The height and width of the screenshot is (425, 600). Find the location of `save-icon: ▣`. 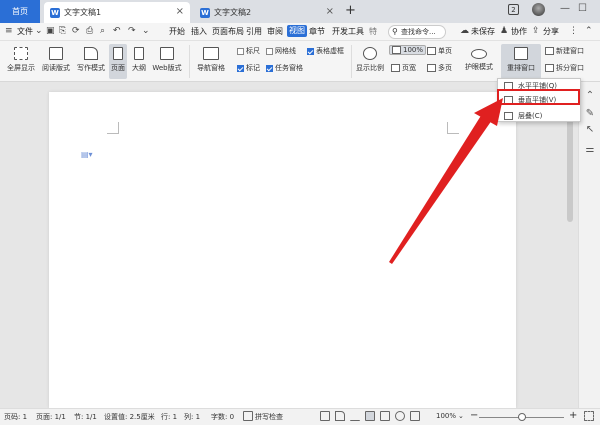

save-icon: ▣ is located at coordinates (50, 31).